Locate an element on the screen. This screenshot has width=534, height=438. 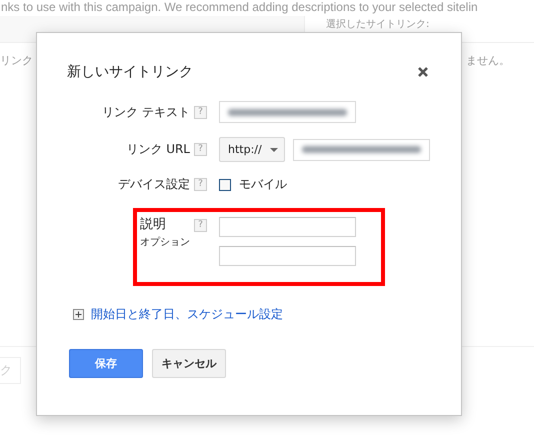
field-label: リンク URL is located at coordinates (158, 149).